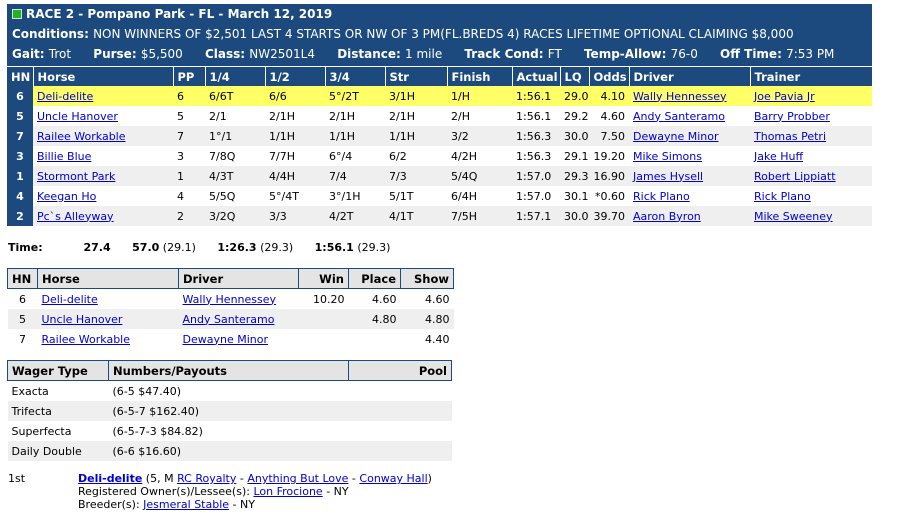 The height and width of the screenshot is (513, 897). I want to click on trainer-link: Thomas Petri, so click(811, 136).